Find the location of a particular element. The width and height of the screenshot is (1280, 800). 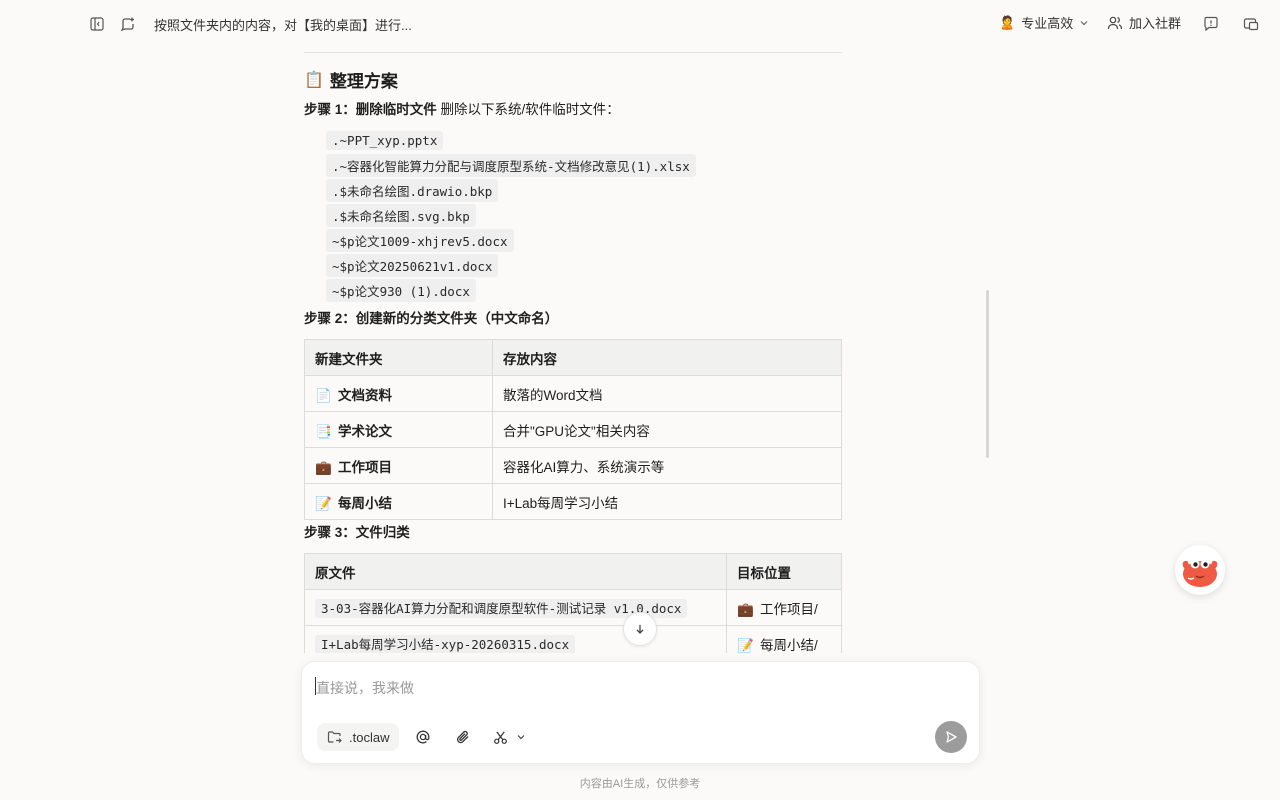

file-name: I+Lab每周学习小结-xyp-20260315.docx is located at coordinates (445, 644).